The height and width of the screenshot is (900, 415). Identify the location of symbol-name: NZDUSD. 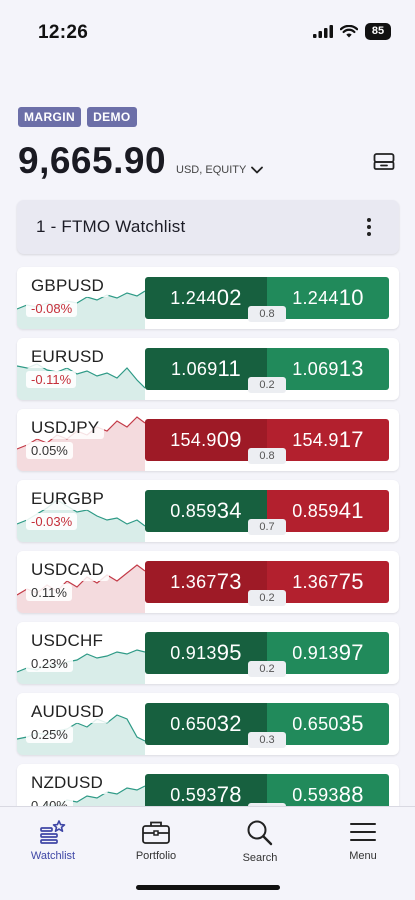
(67, 783).